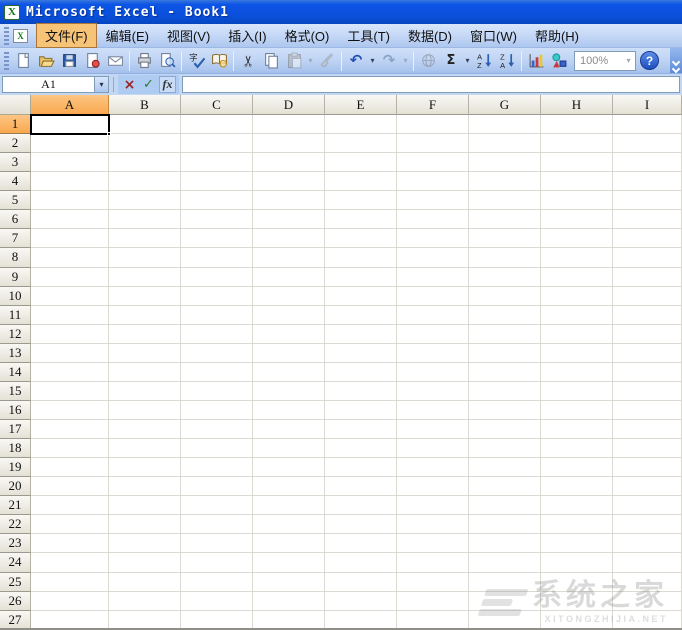 The height and width of the screenshot is (630, 682). I want to click on cell-D27, so click(289, 619).